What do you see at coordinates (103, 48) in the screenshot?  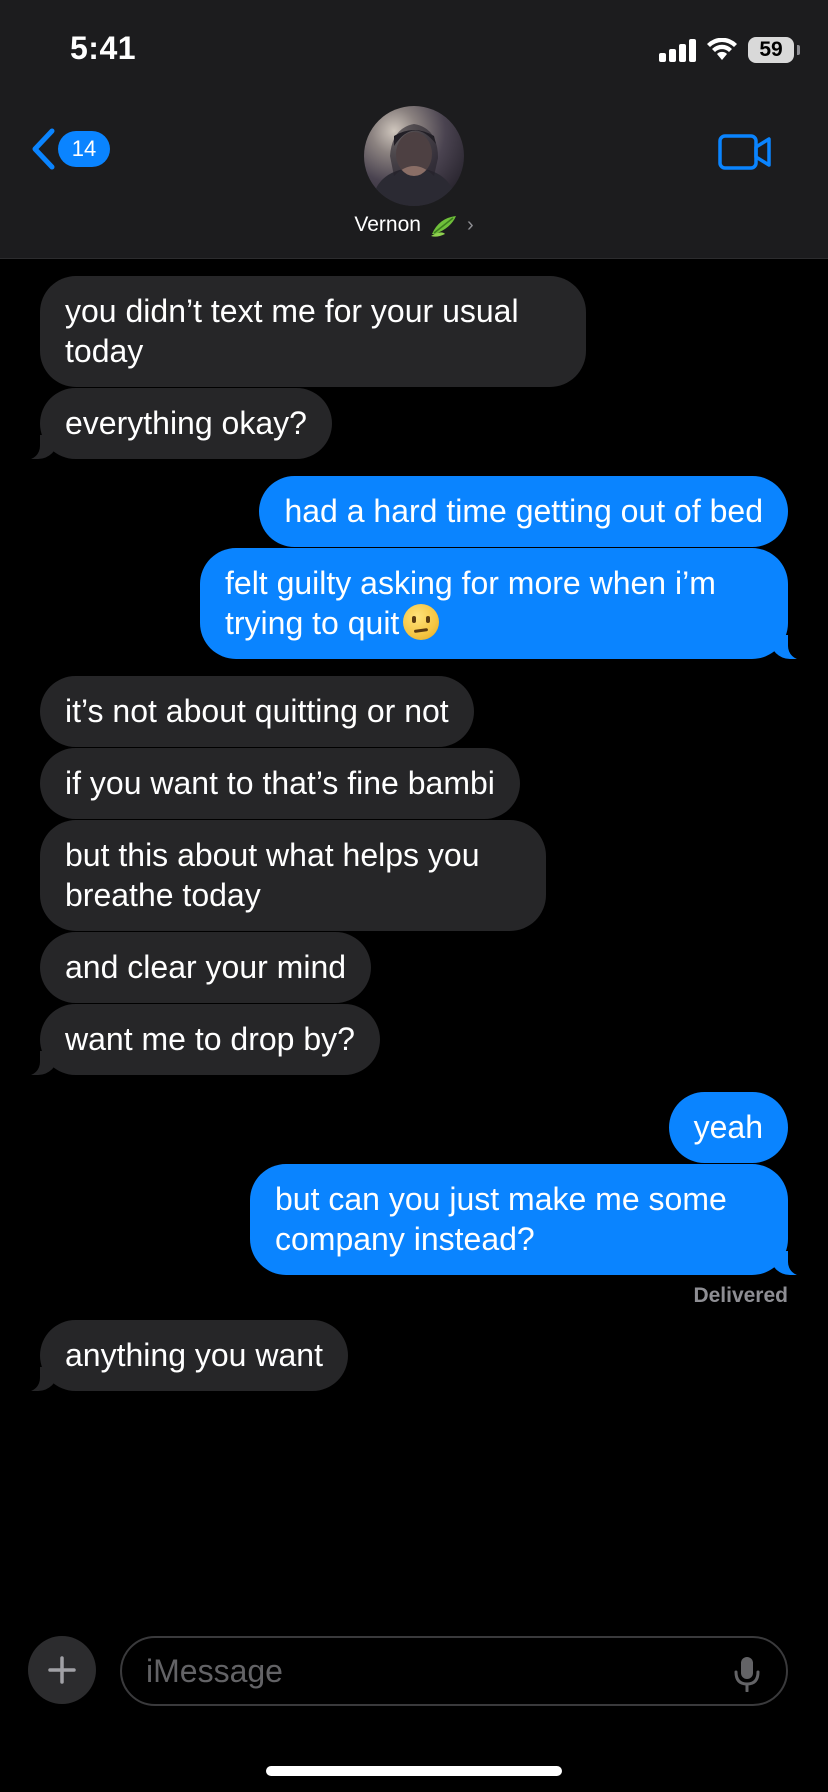 I see `status-time: 5:41` at bounding box center [103, 48].